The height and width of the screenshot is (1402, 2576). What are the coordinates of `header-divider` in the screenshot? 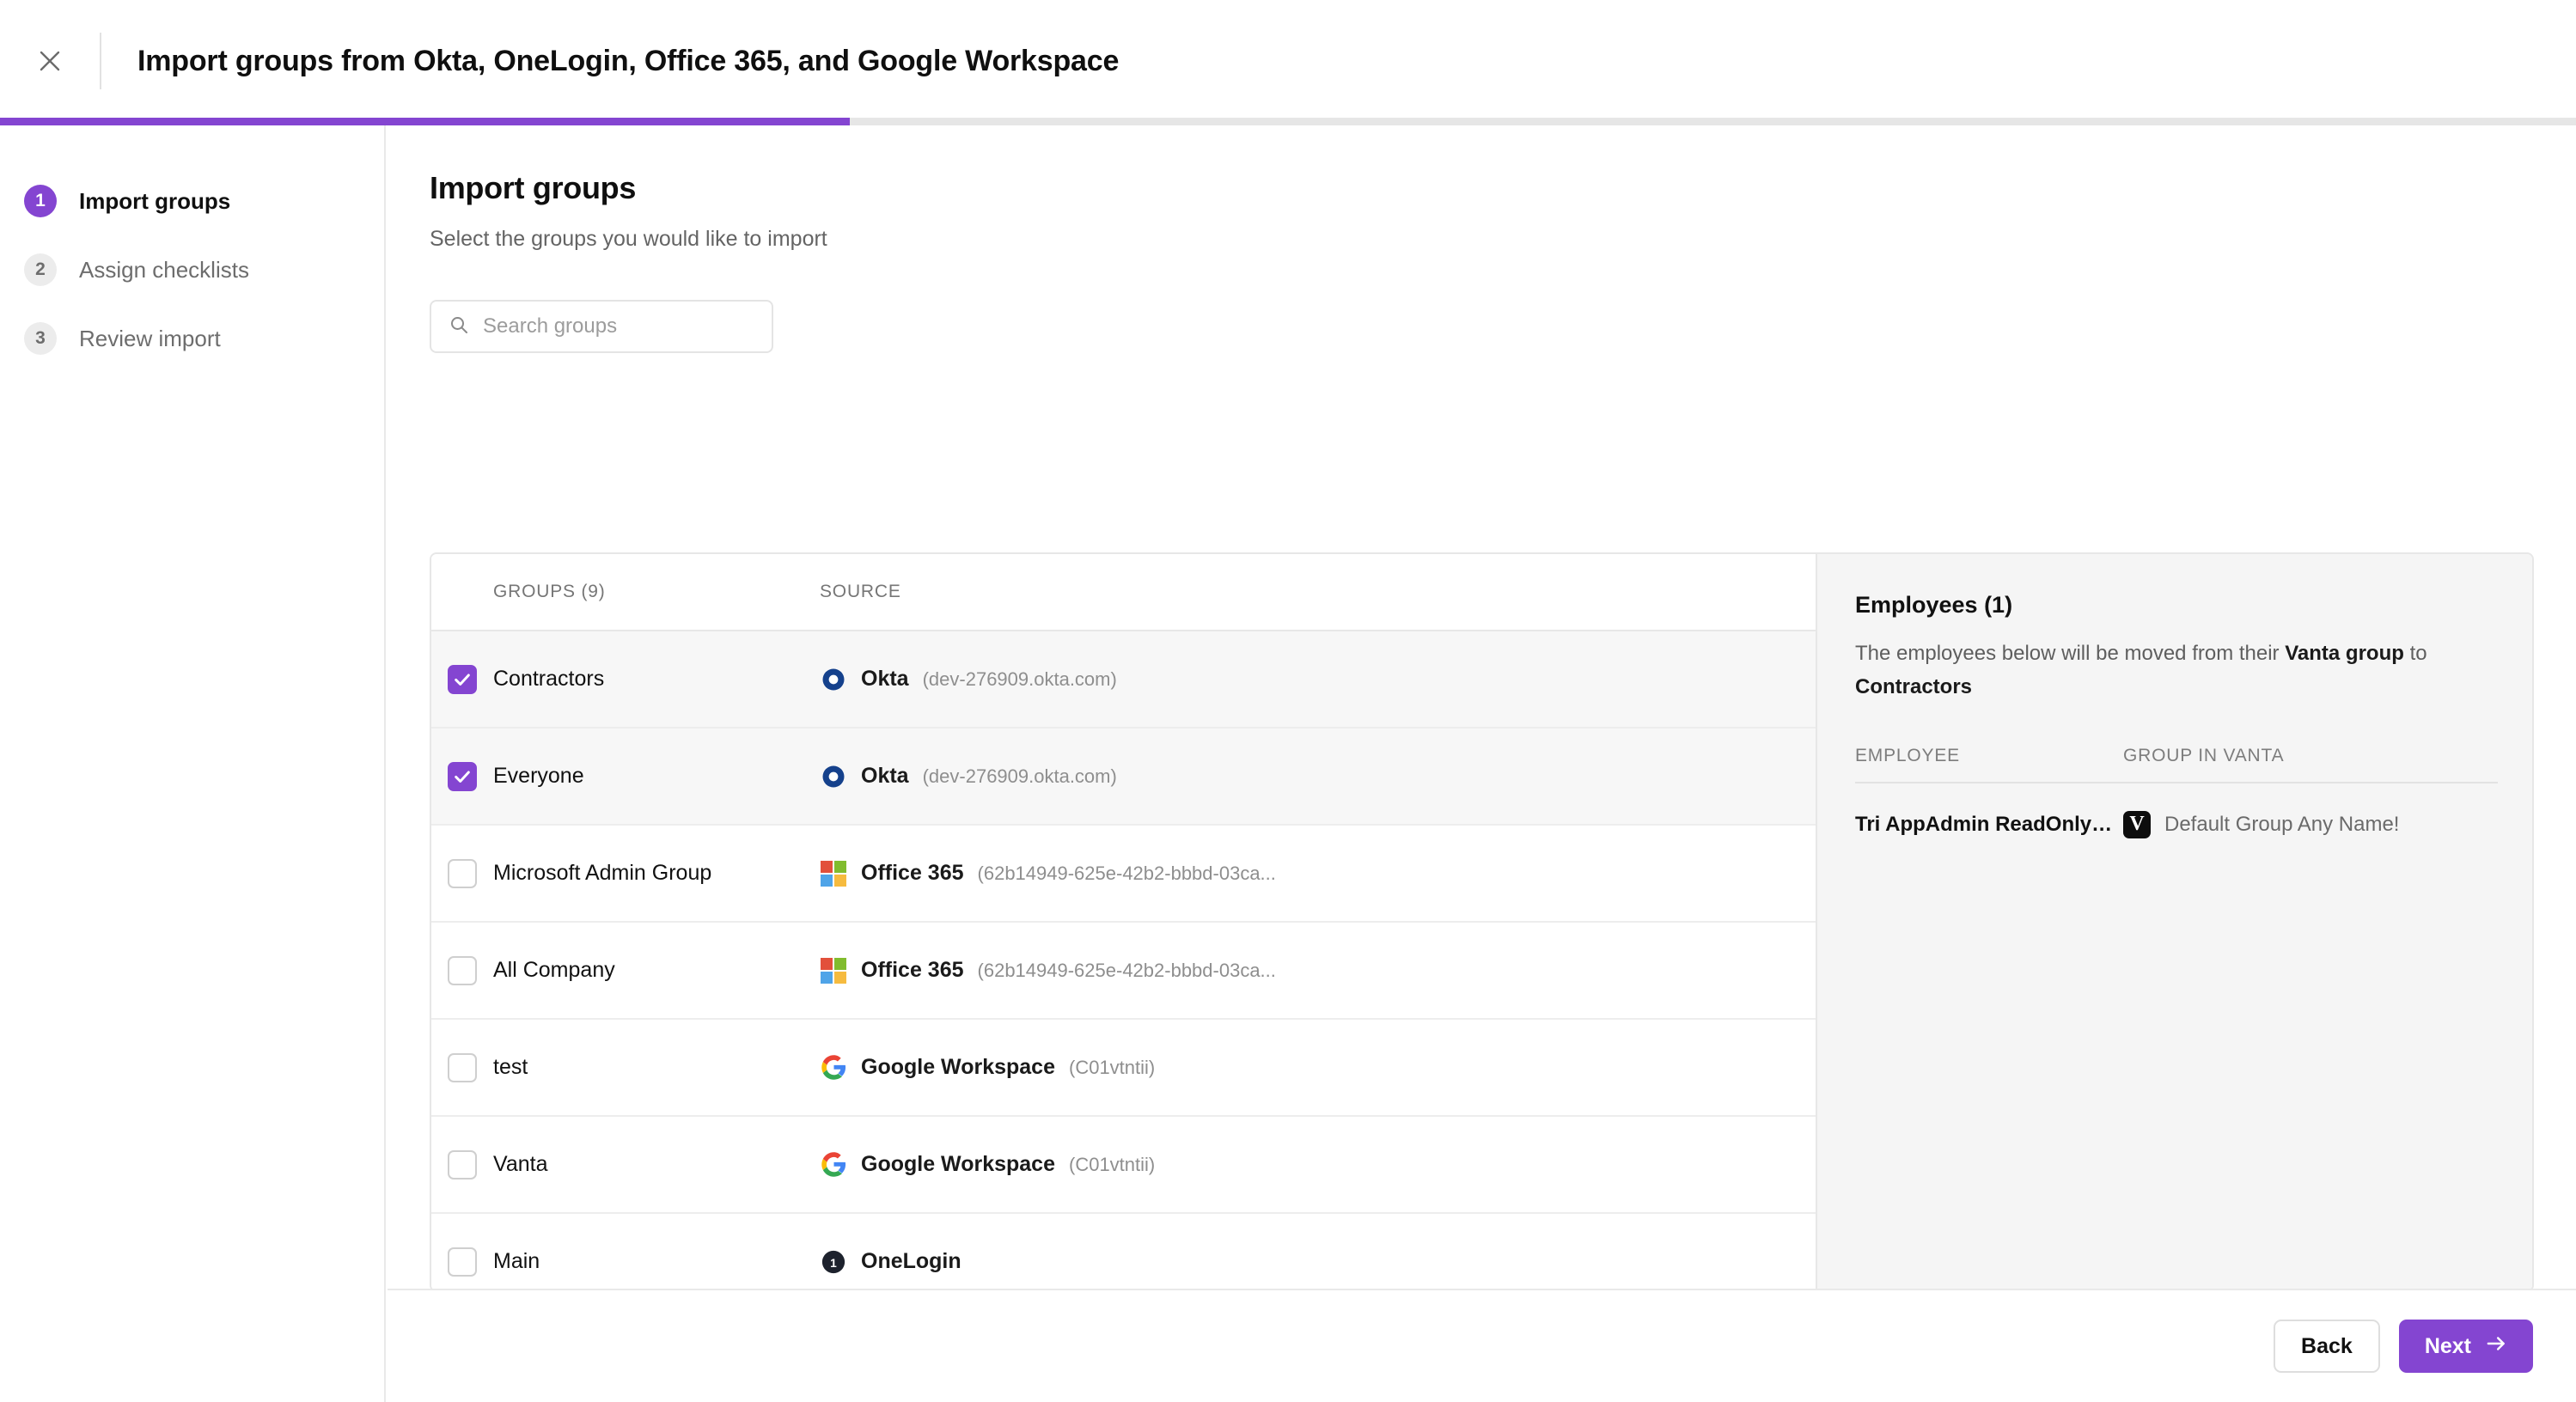 It's located at (100, 61).